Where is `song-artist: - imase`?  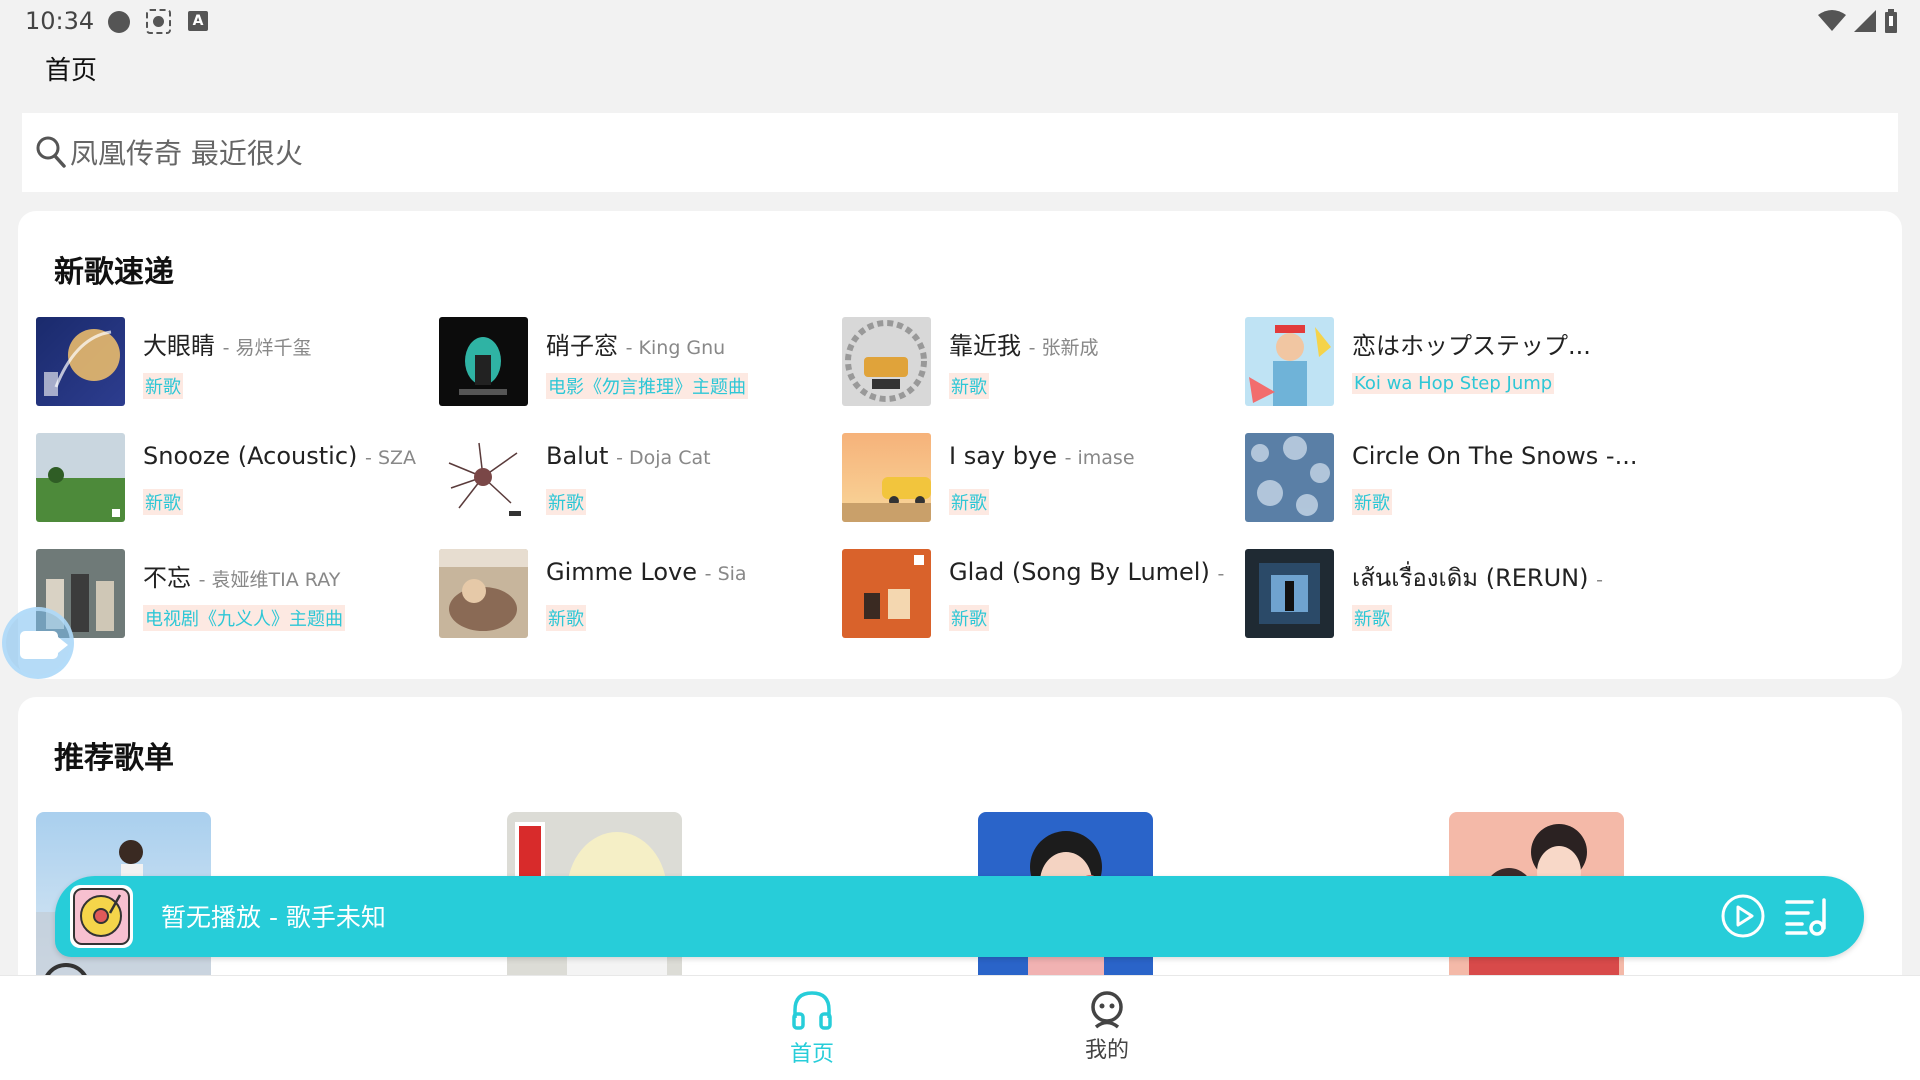 song-artist: - imase is located at coordinates (1099, 458).